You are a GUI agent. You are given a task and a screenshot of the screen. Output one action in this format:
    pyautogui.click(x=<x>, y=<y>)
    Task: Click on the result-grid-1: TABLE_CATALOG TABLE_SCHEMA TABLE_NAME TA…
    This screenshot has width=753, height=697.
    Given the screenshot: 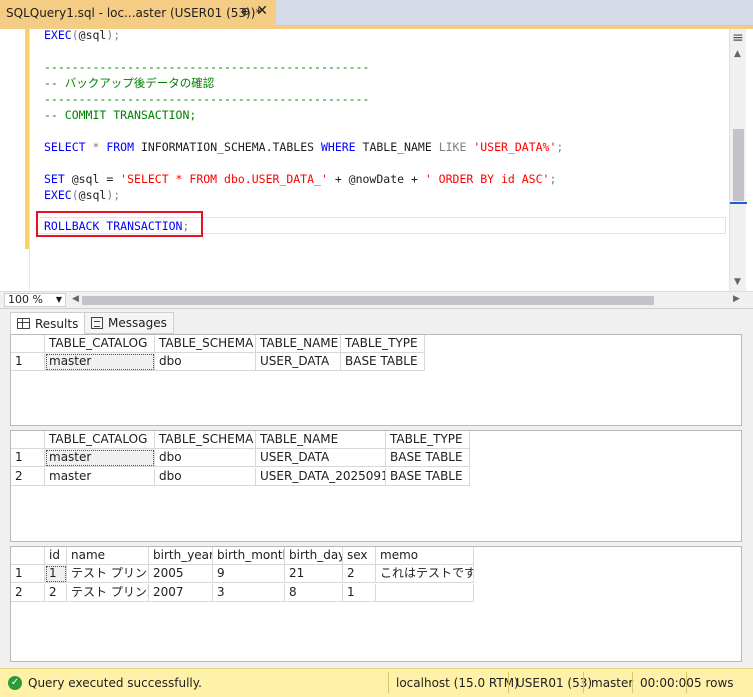 What is the action you would take?
    pyautogui.click(x=376, y=380)
    